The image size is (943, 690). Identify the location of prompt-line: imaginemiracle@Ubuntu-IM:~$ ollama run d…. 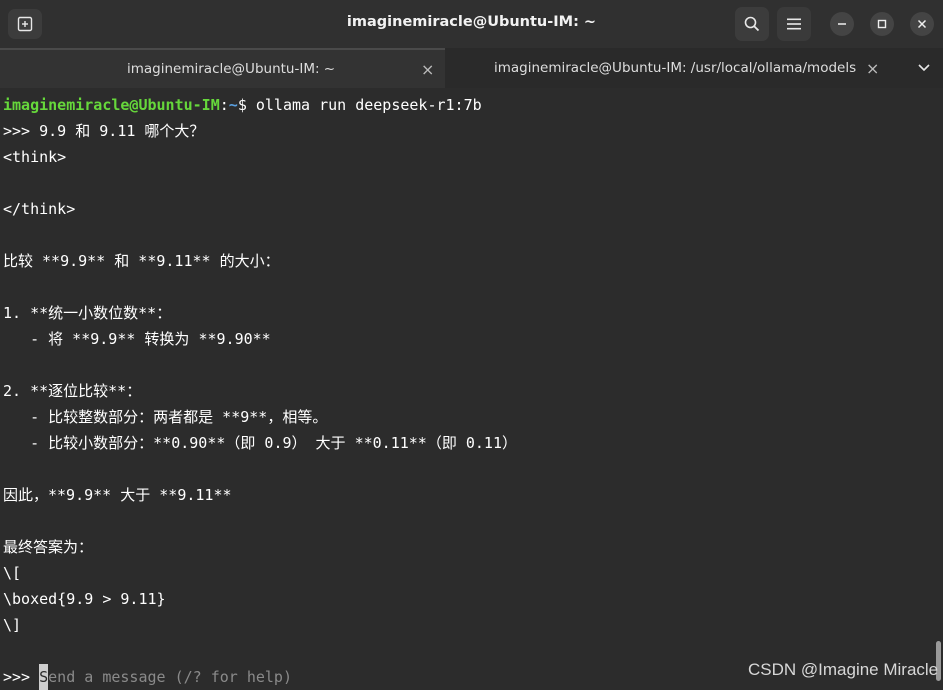
(242, 105).